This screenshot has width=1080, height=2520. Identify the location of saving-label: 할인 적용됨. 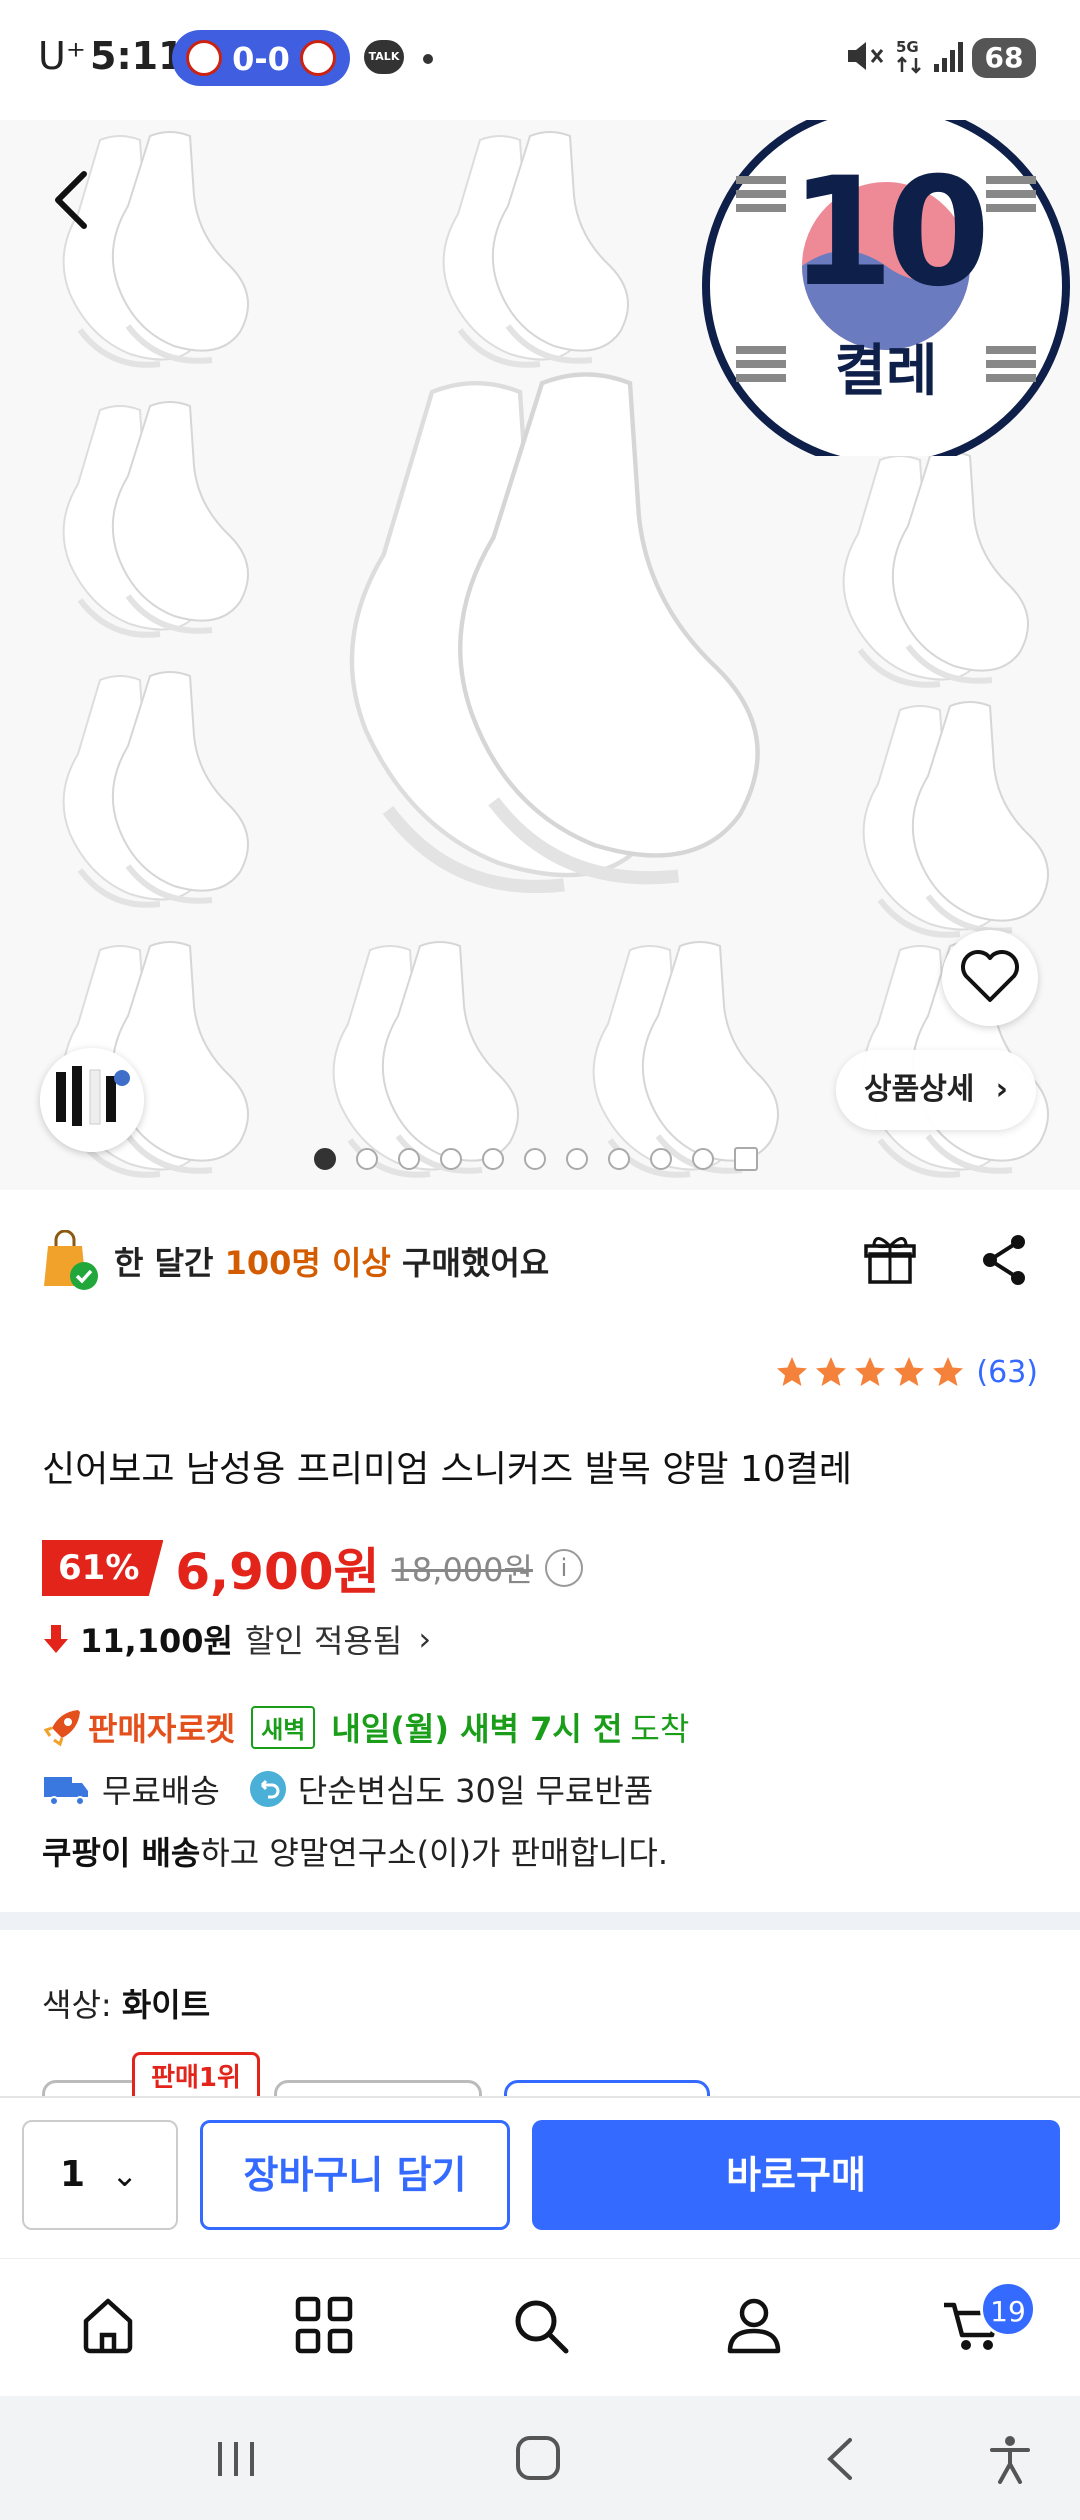
(323, 1641).